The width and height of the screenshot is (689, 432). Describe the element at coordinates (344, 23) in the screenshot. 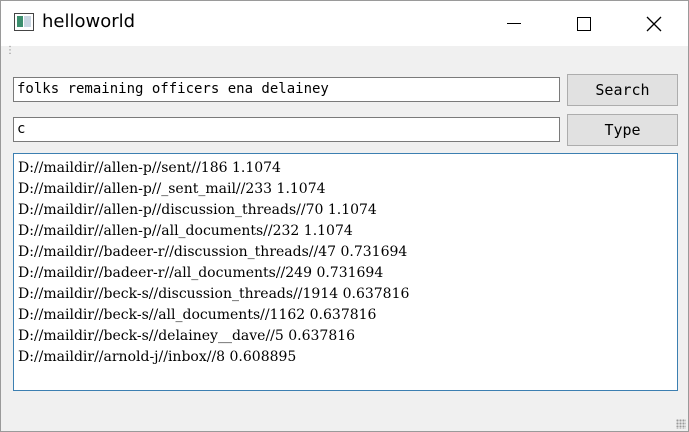

I see `title-bar: helloworld` at that location.